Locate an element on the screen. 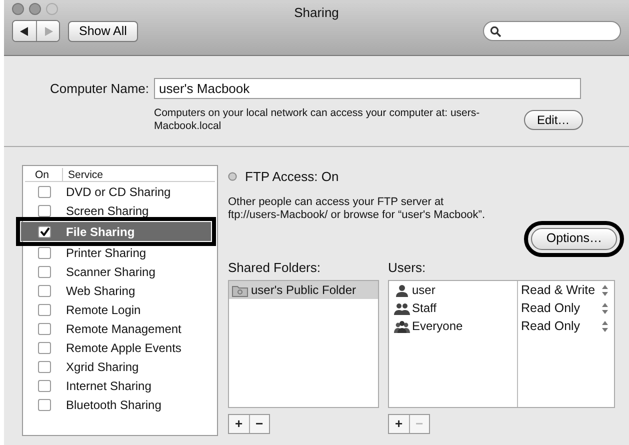 The image size is (629, 445). show-all-button: Show All is located at coordinates (103, 31).